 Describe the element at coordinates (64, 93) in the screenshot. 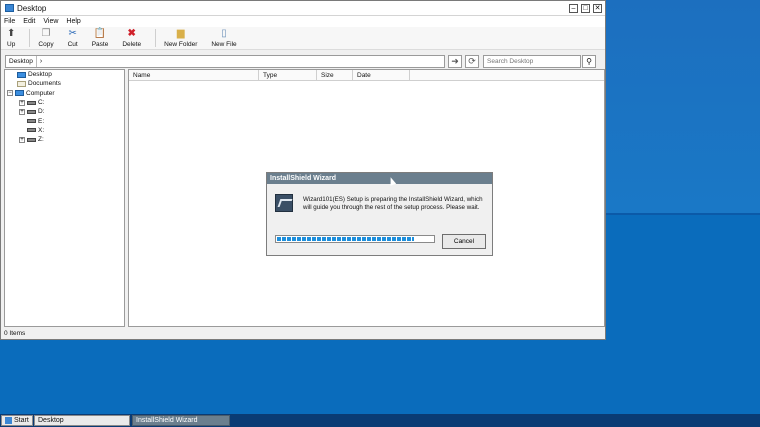

I see `tree-item-computer: − Computer` at that location.